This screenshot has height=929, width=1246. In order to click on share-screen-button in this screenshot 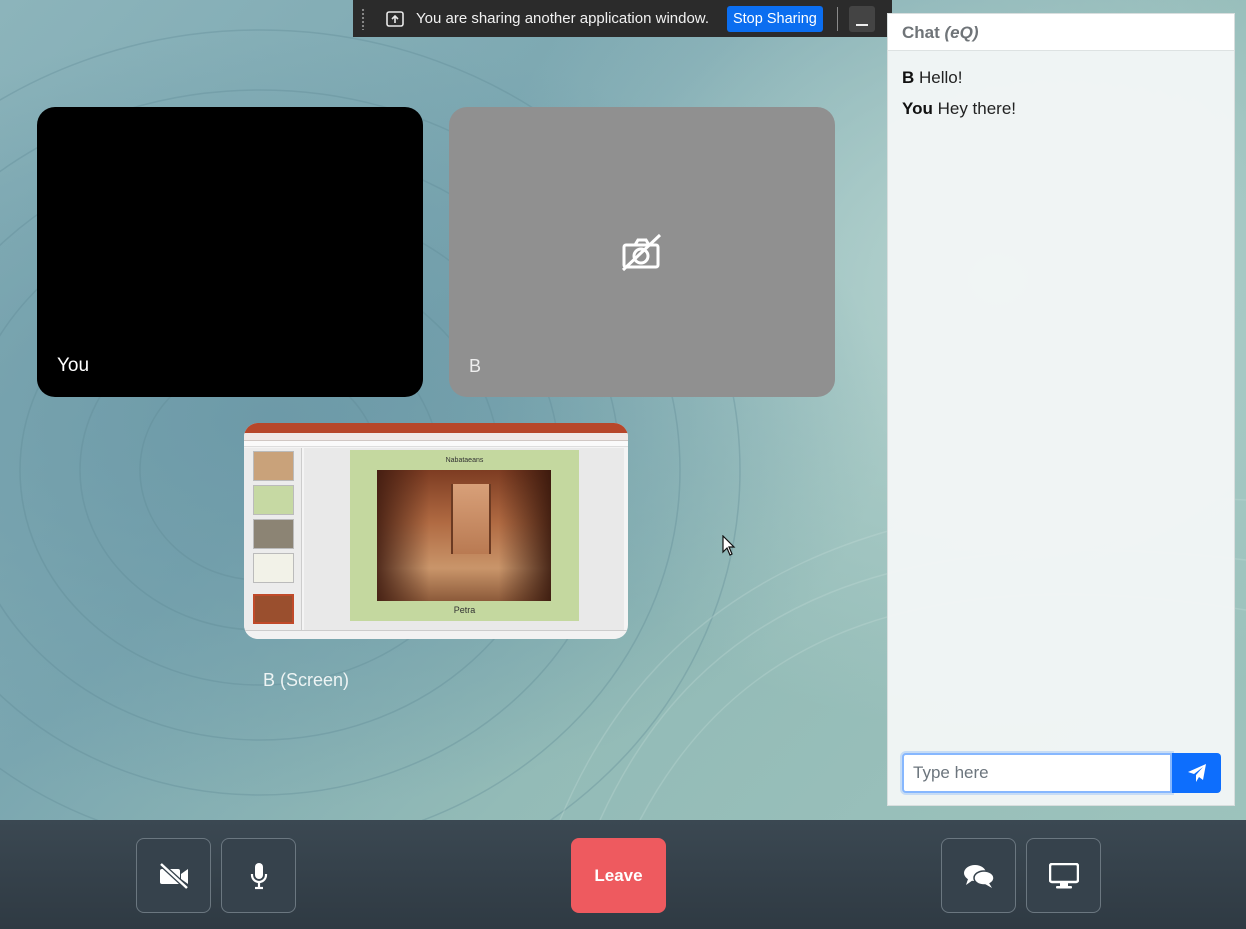, I will do `click(1063, 875)`.